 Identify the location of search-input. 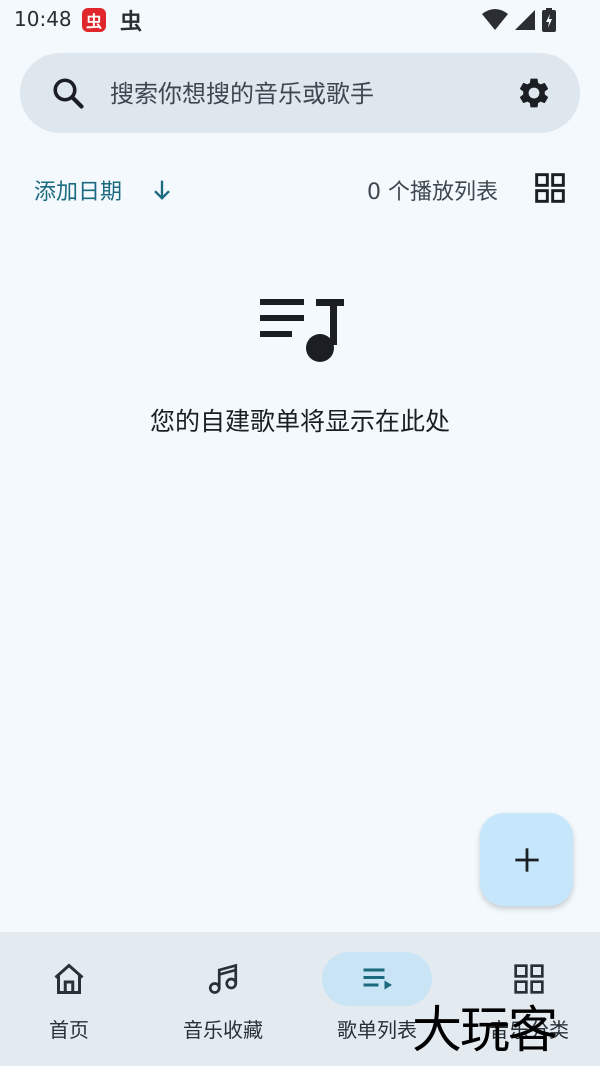
(300, 94).